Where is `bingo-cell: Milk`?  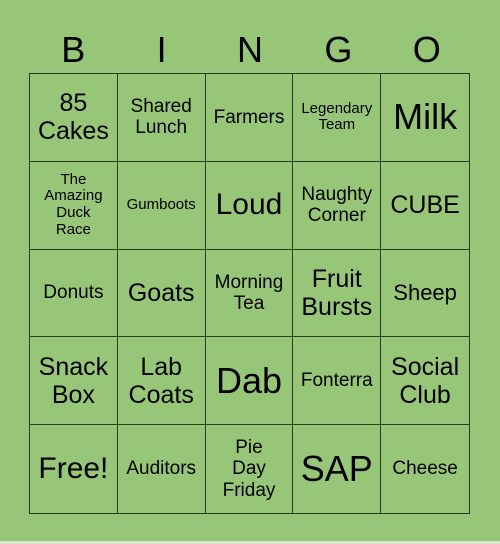
bingo-cell: Milk is located at coordinates (425, 118).